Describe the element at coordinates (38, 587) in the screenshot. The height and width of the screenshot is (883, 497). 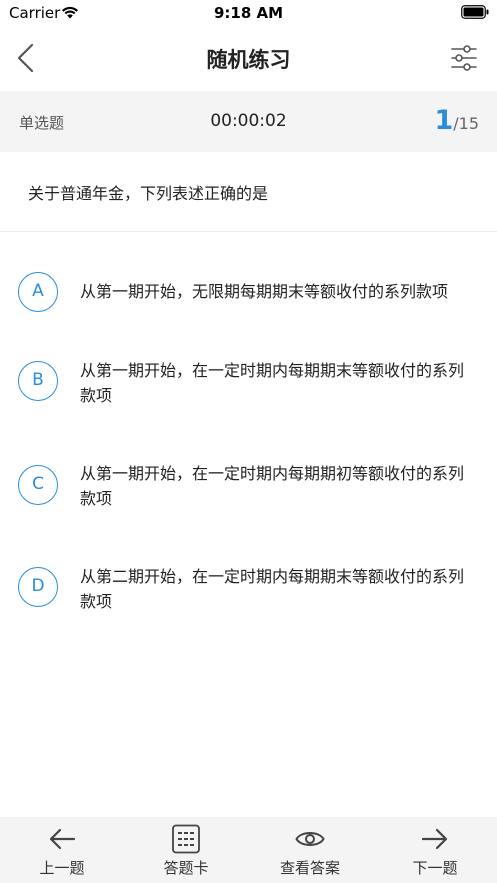
I see `option-letter: D` at that location.